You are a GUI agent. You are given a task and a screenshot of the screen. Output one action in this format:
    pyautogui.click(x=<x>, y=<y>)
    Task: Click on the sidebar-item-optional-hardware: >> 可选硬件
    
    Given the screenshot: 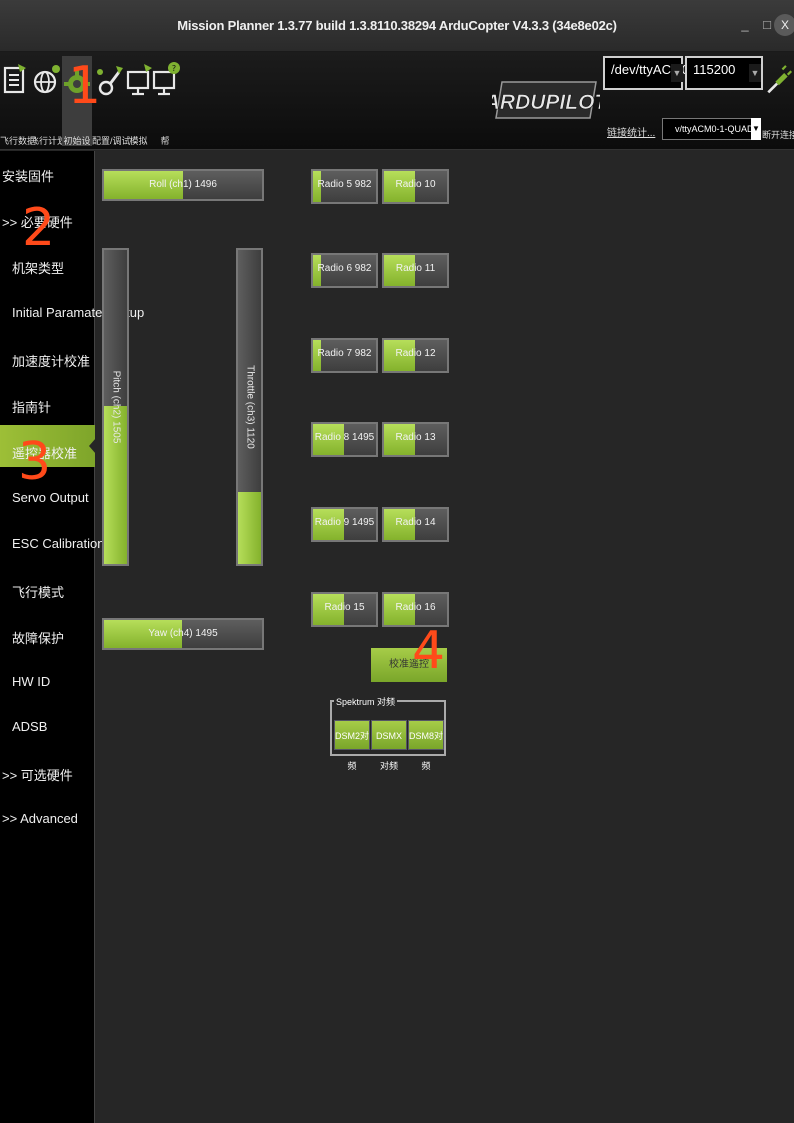 What is the action you would take?
    pyautogui.click(x=47, y=774)
    